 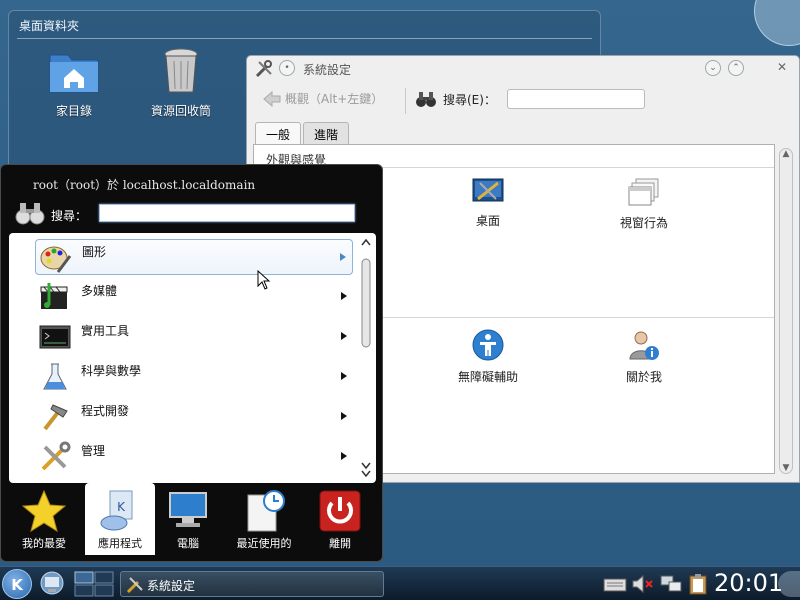 I want to click on taskbar-task-label: 系統設定, so click(x=171, y=586).